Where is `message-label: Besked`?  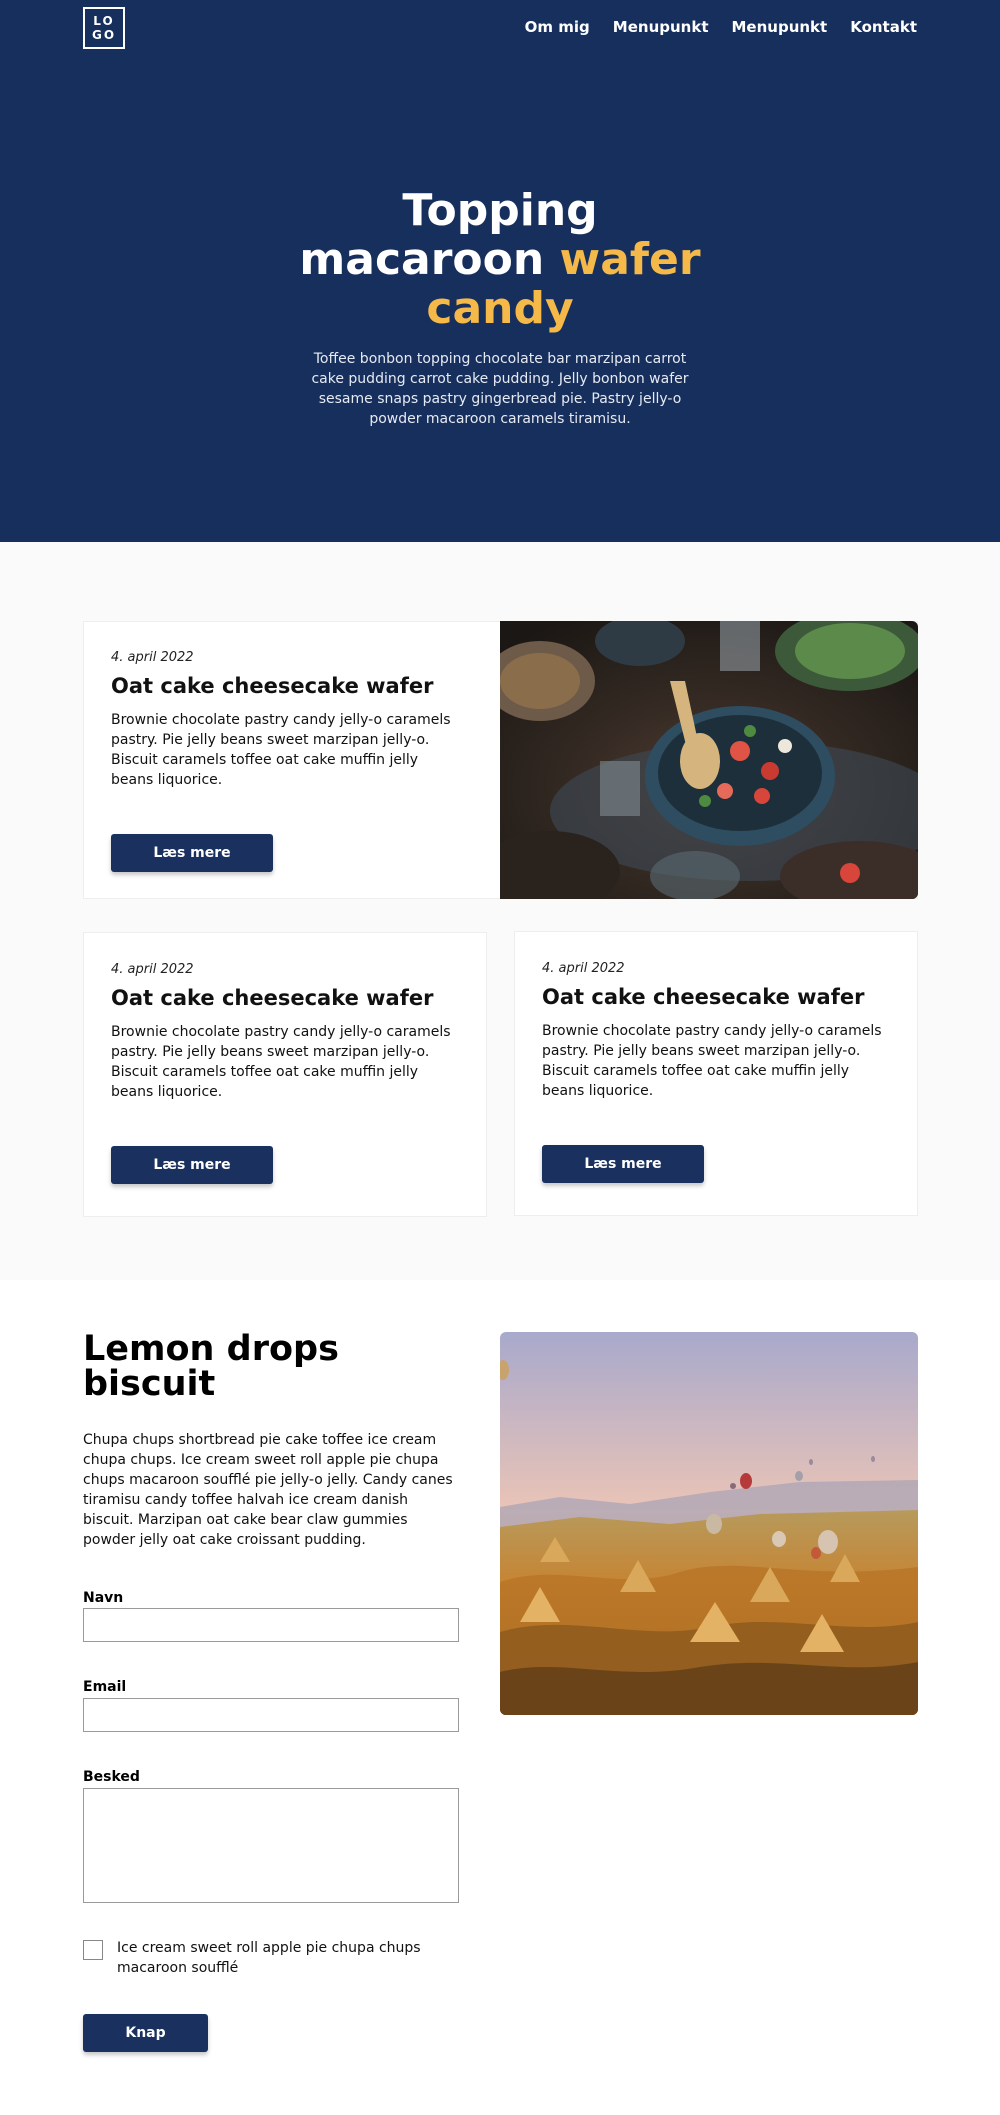 message-label: Besked is located at coordinates (111, 1777).